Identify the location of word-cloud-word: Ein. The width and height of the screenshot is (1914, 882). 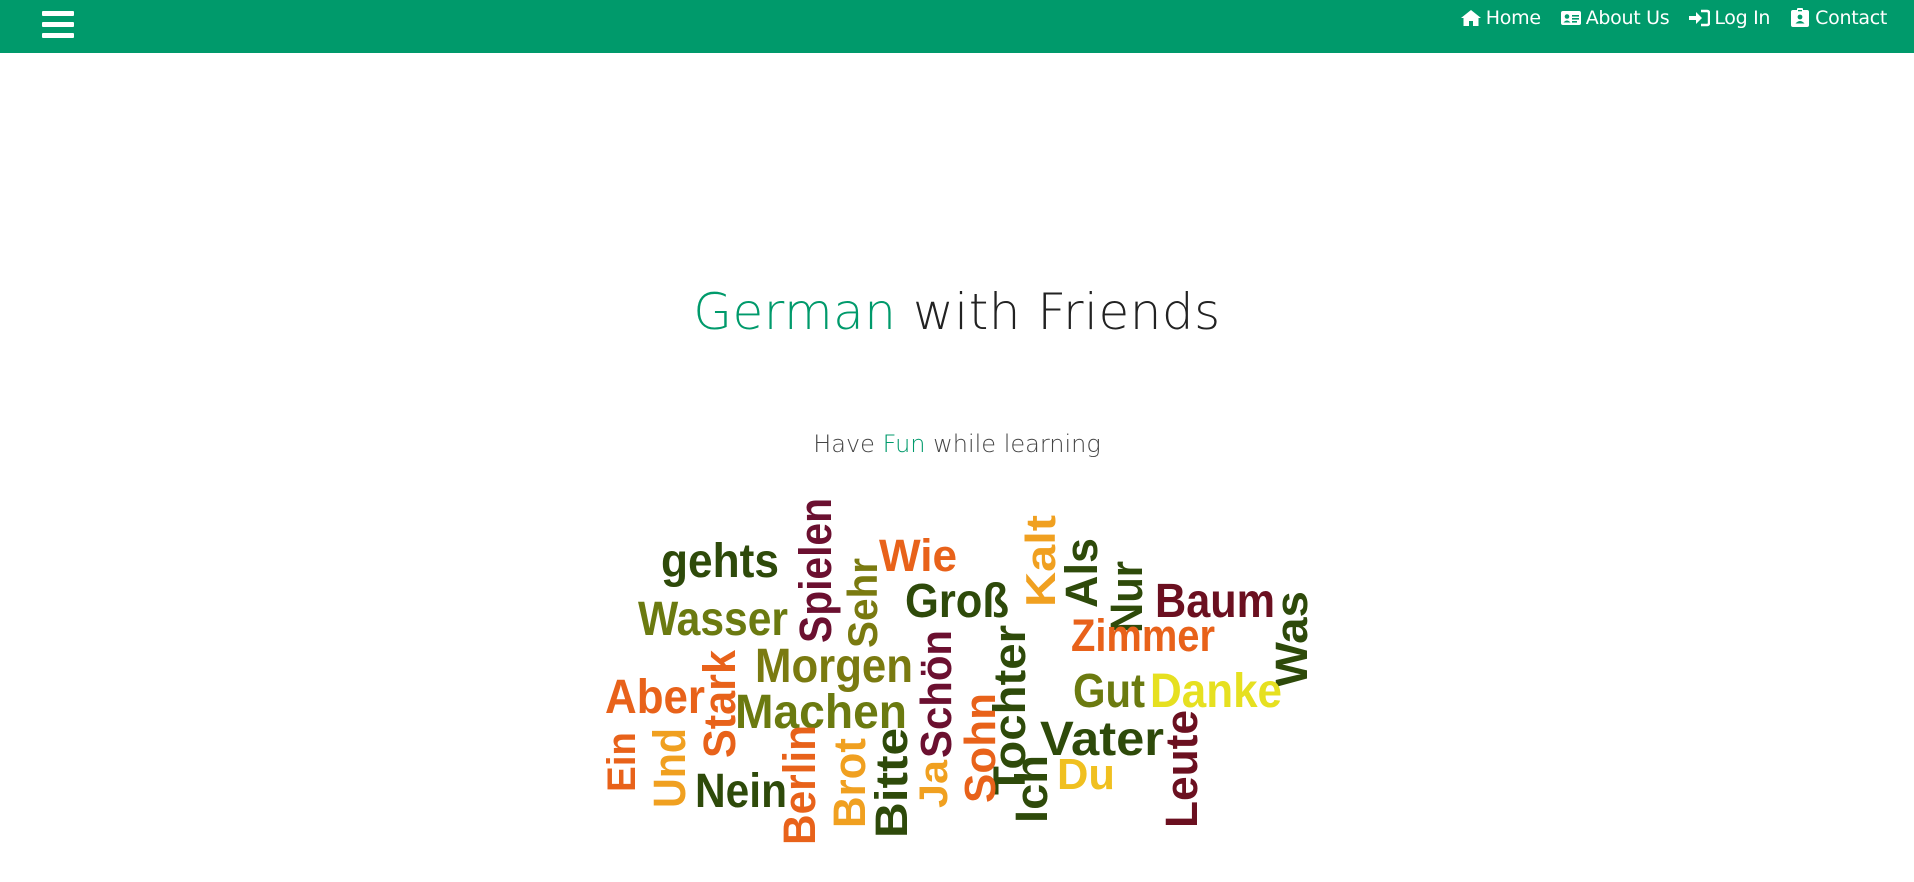
(622, 762).